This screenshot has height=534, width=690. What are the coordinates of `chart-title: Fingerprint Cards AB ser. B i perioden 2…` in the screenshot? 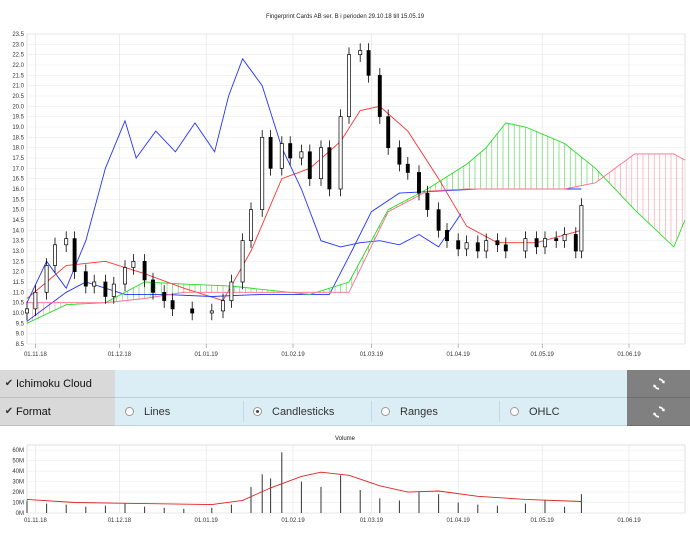 It's located at (345, 17).